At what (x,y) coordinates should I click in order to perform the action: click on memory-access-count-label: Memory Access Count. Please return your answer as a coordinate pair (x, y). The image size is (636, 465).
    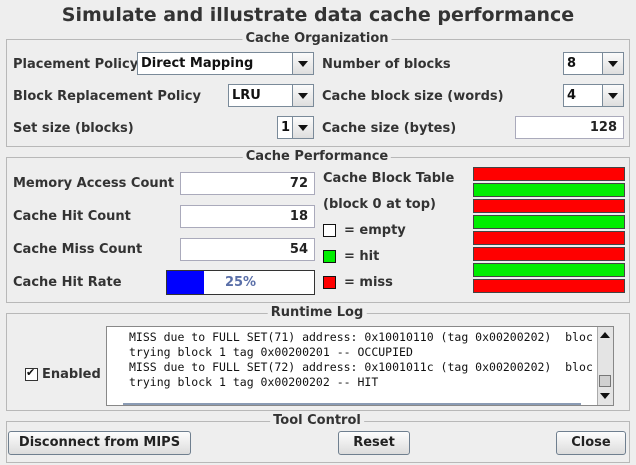
    Looking at the image, I should click on (94, 183).